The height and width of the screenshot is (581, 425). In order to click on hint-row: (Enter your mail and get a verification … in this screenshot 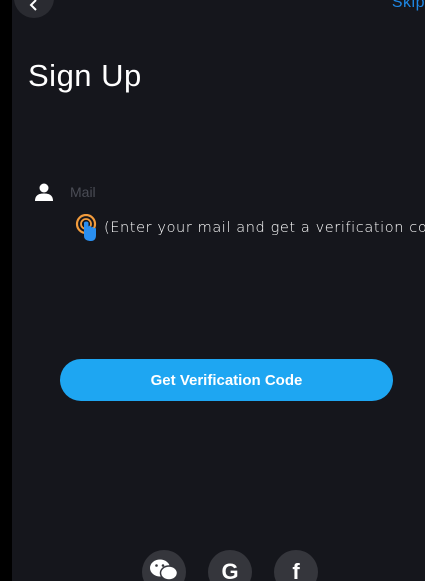, I will do `click(249, 228)`.